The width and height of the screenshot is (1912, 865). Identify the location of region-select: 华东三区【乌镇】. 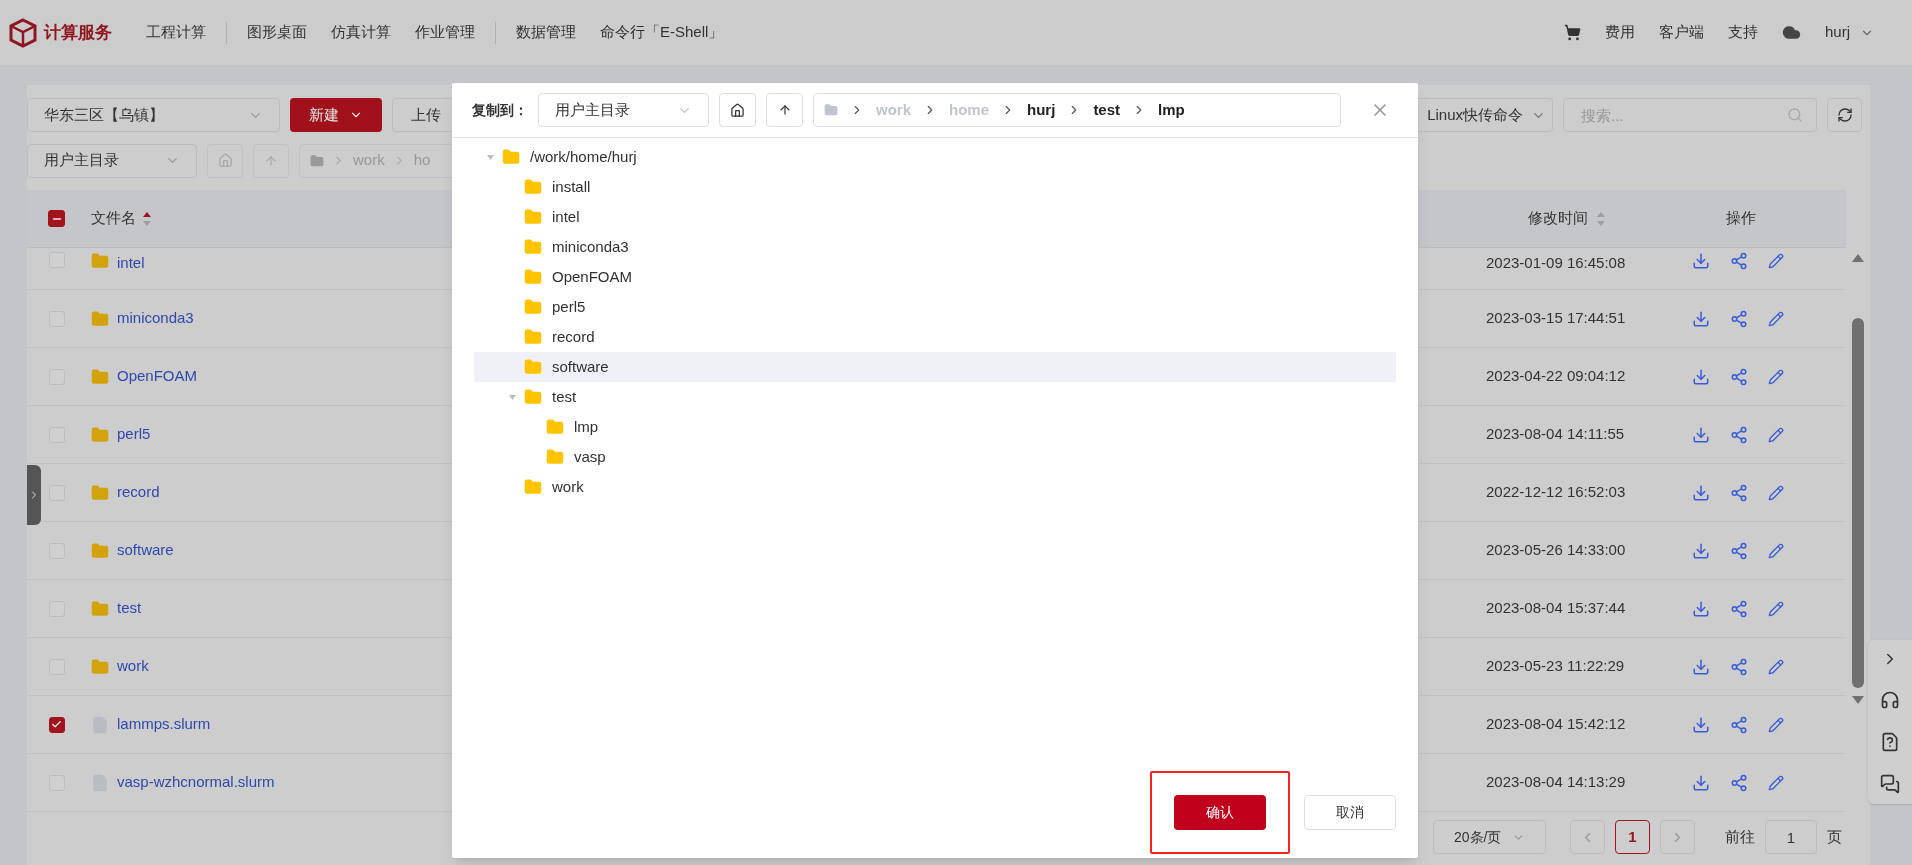
(153, 115).